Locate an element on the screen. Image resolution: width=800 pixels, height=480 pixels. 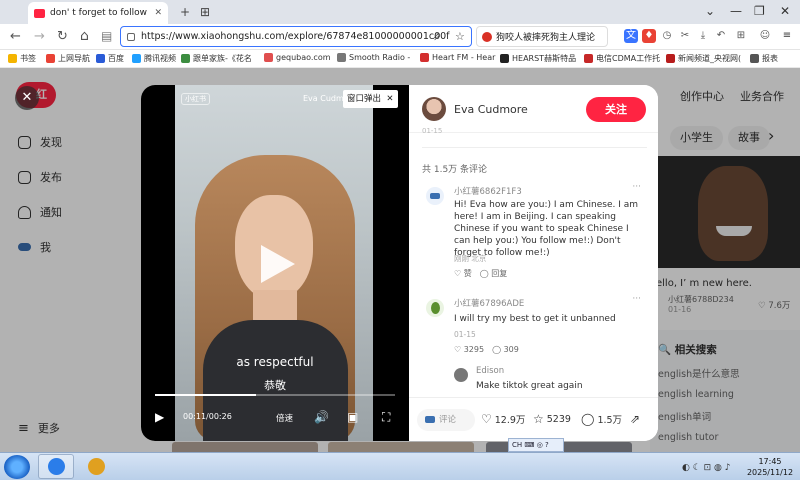
video-progress-bar is located at coordinates (275, 395).